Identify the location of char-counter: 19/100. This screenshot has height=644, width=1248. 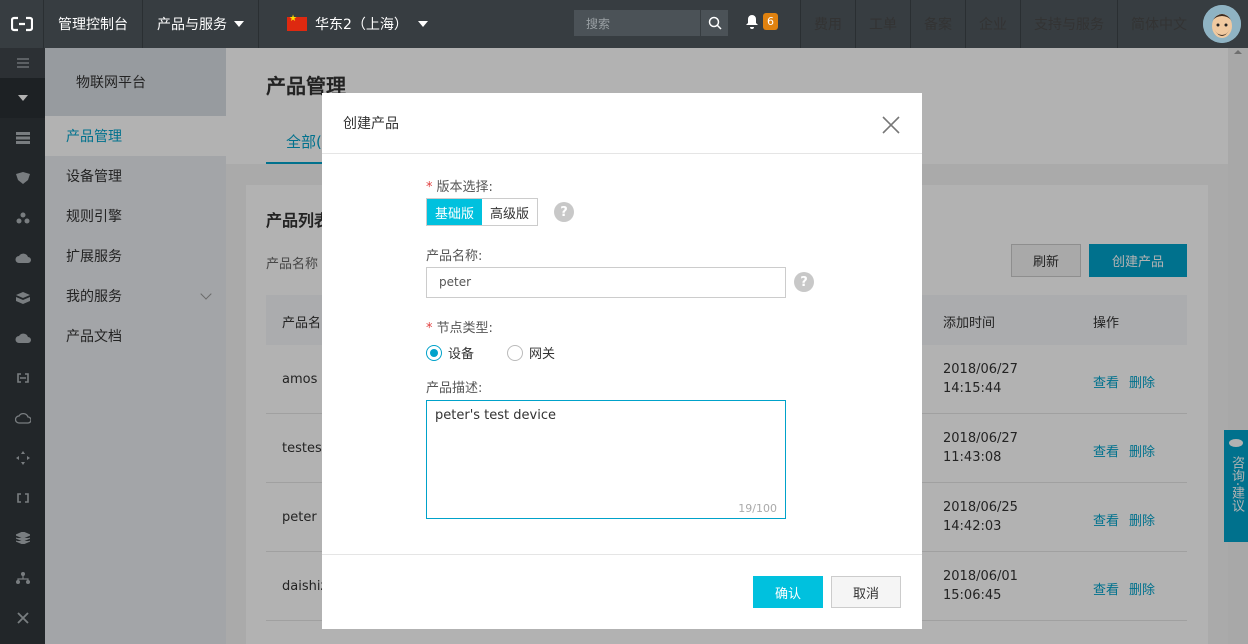
(757, 508).